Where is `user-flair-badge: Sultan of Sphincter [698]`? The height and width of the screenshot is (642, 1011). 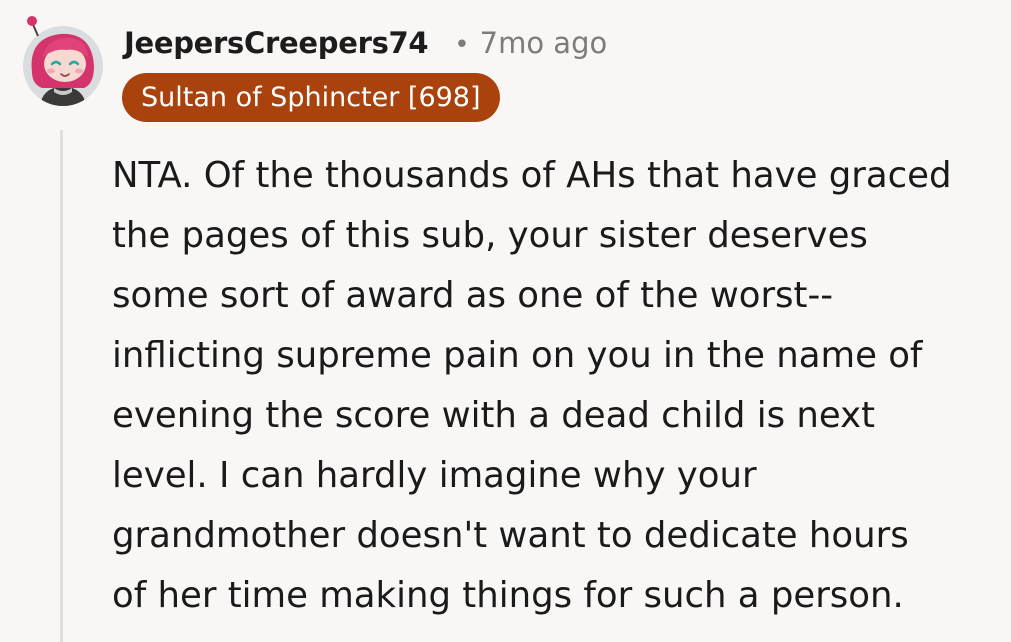
user-flair-badge: Sultan of Sphincter [698] is located at coordinates (311, 97).